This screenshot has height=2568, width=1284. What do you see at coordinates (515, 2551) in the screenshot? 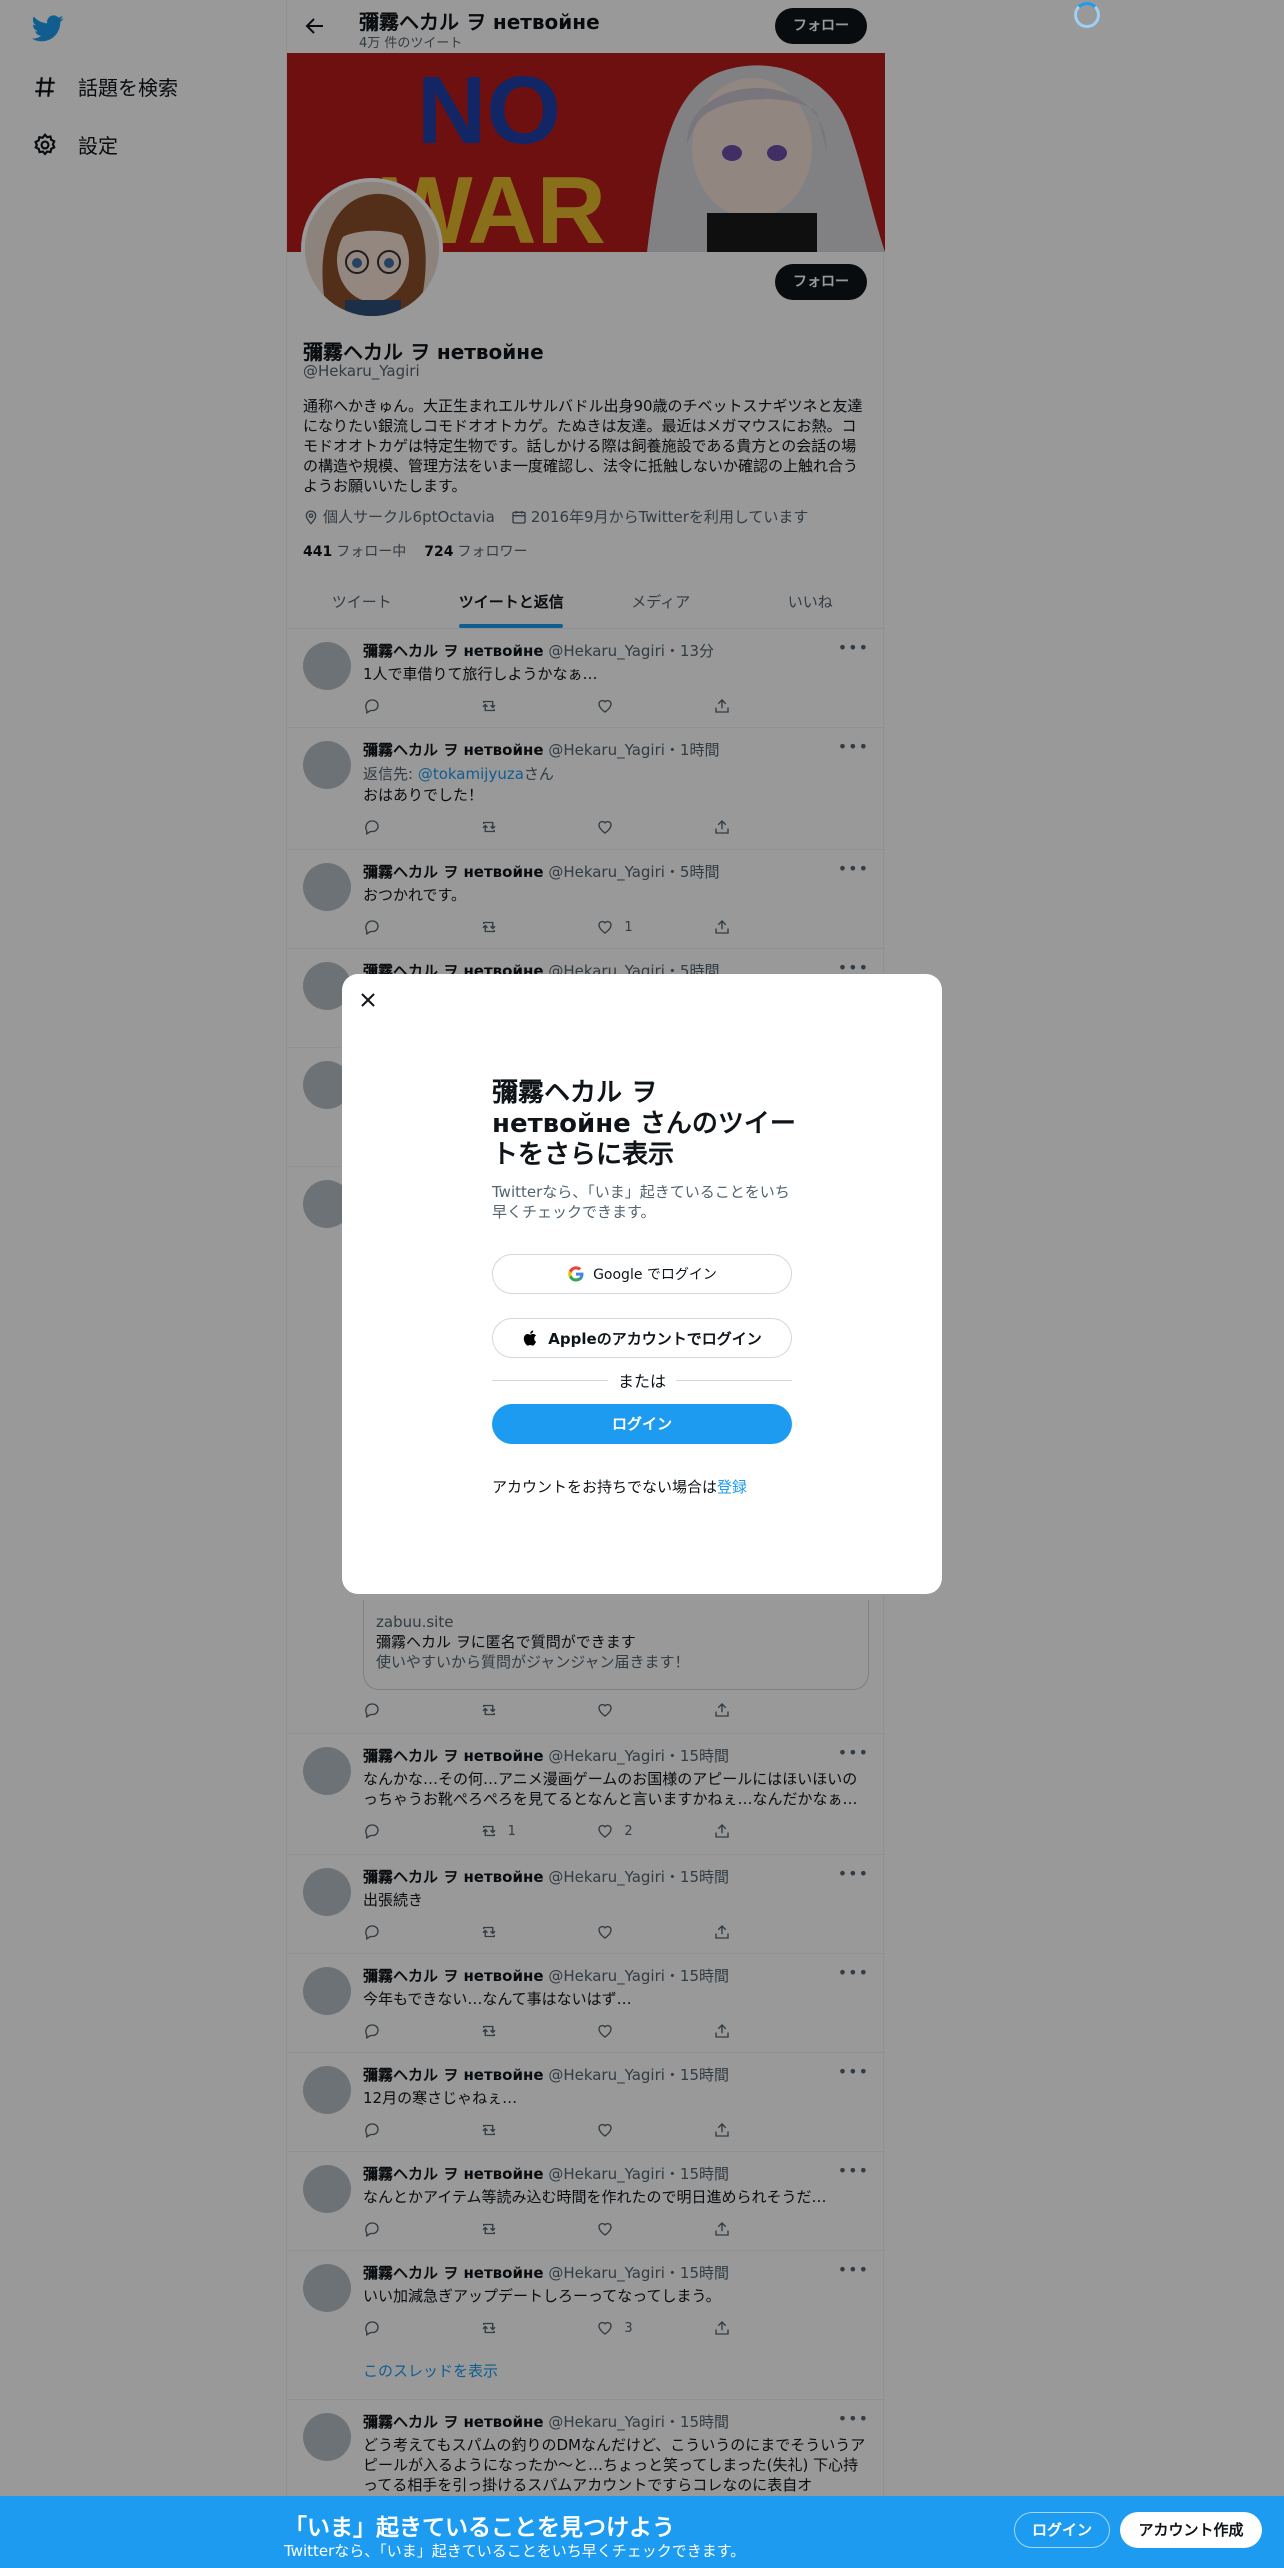
I see `bottom-bar-subtitle: Twitterなら、「いま」起きていることをいち早くチェックできます。` at bounding box center [515, 2551].